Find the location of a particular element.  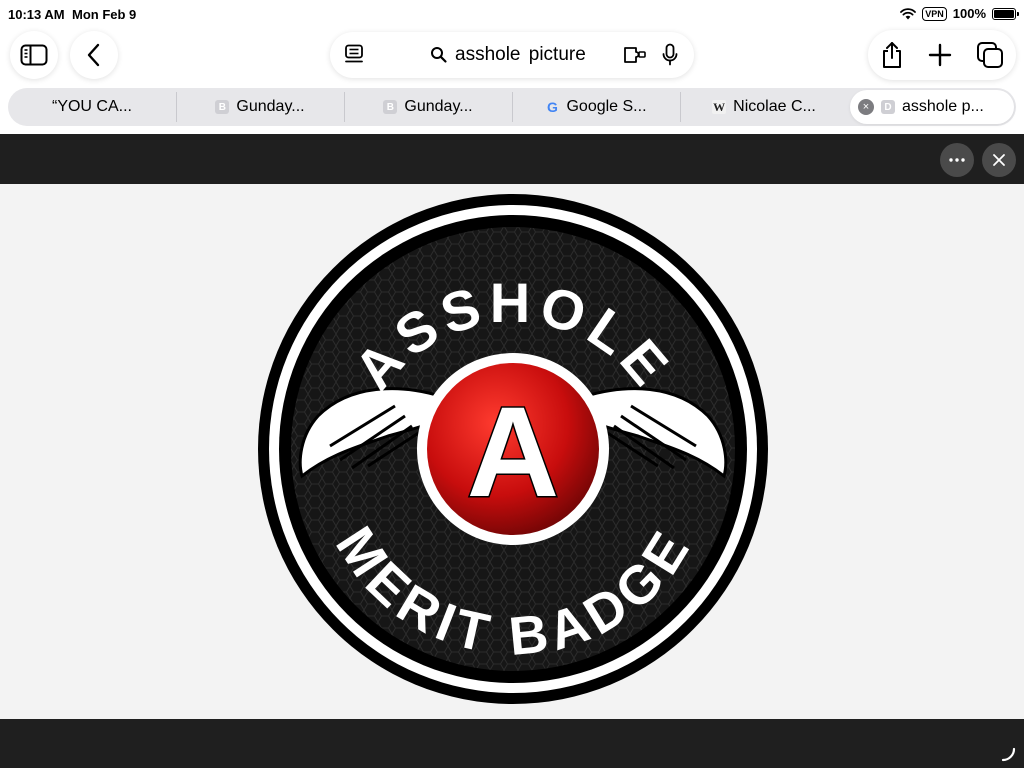

address-bar: asshole picture is located at coordinates (512, 55).